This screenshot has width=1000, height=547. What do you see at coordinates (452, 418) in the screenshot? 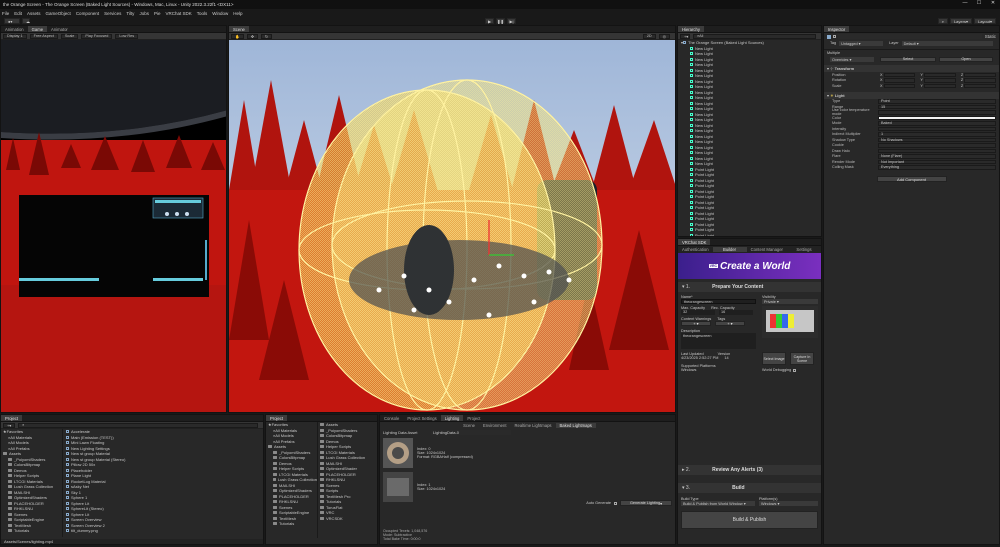
I see `tab-lighting: Lighting` at bounding box center [452, 418].